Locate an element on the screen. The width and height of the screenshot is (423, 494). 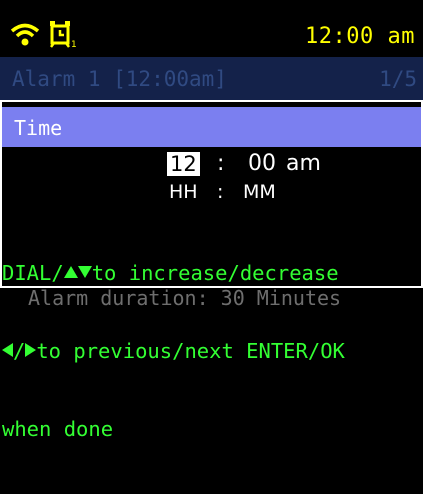
left-arrow-icon is located at coordinates (7, 350).